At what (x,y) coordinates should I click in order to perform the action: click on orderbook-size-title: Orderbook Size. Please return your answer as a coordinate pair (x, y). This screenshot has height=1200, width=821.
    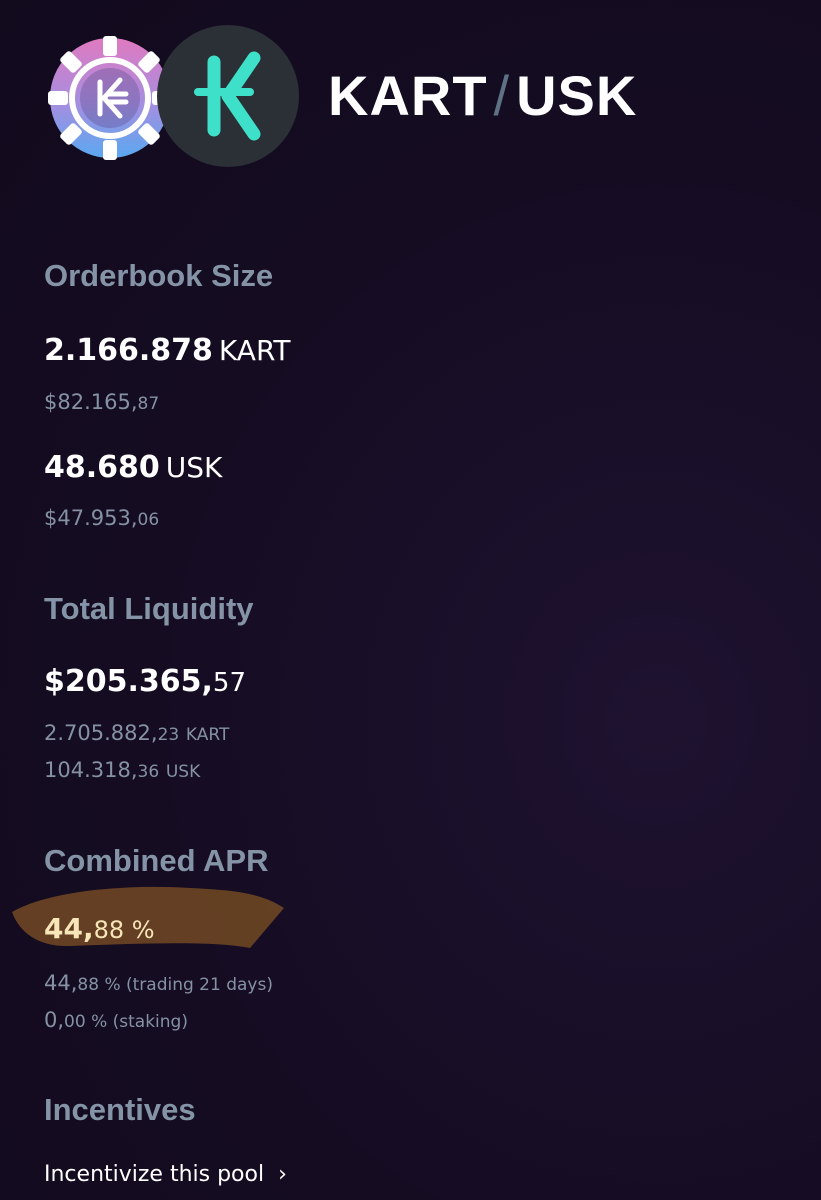
    Looking at the image, I should click on (159, 275).